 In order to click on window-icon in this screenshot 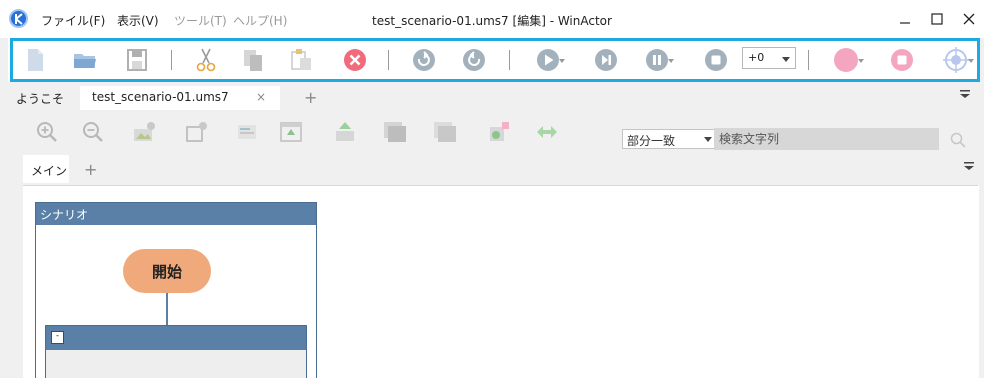, I will do `click(395, 132)`.